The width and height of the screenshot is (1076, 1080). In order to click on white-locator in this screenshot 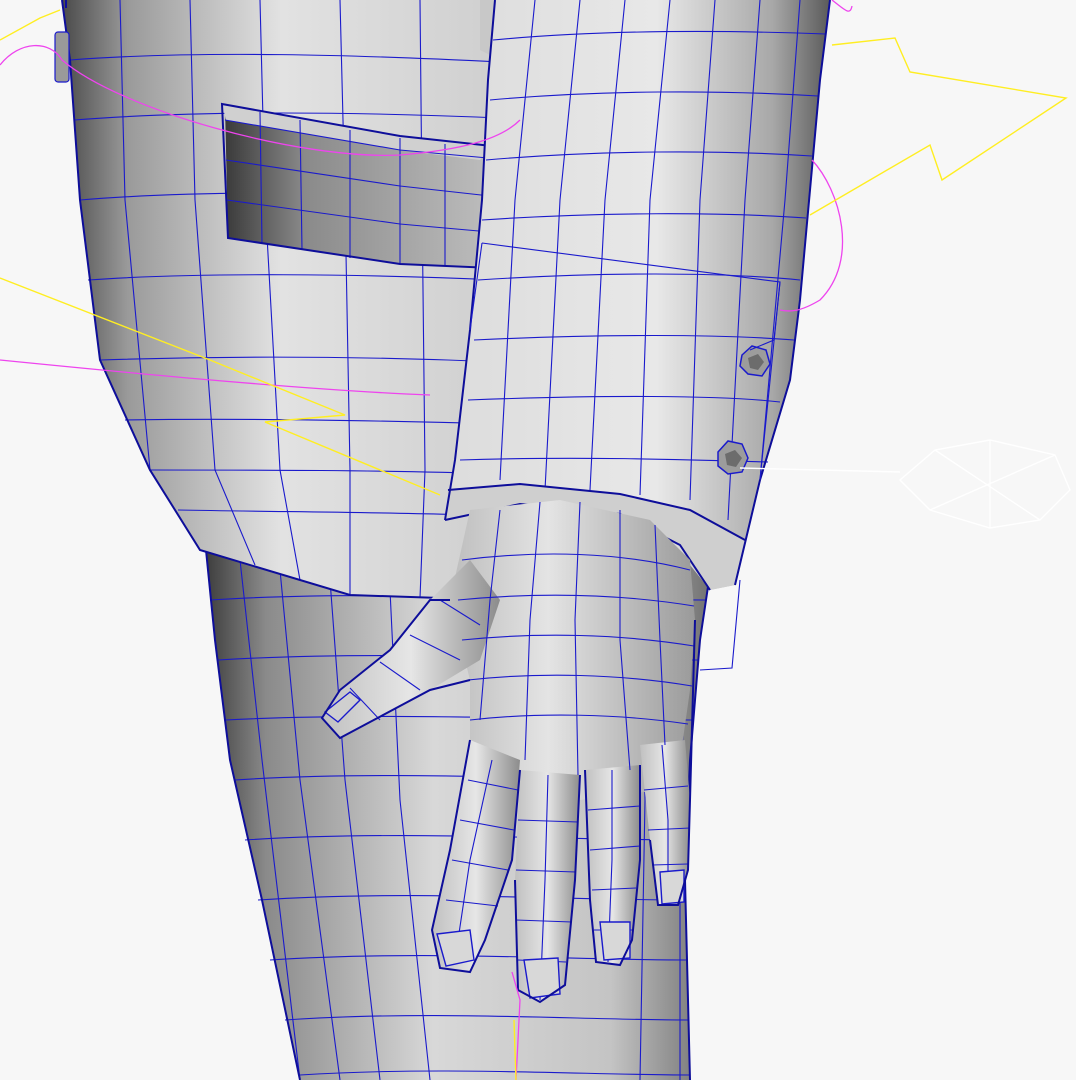, I will do `click(905, 484)`.